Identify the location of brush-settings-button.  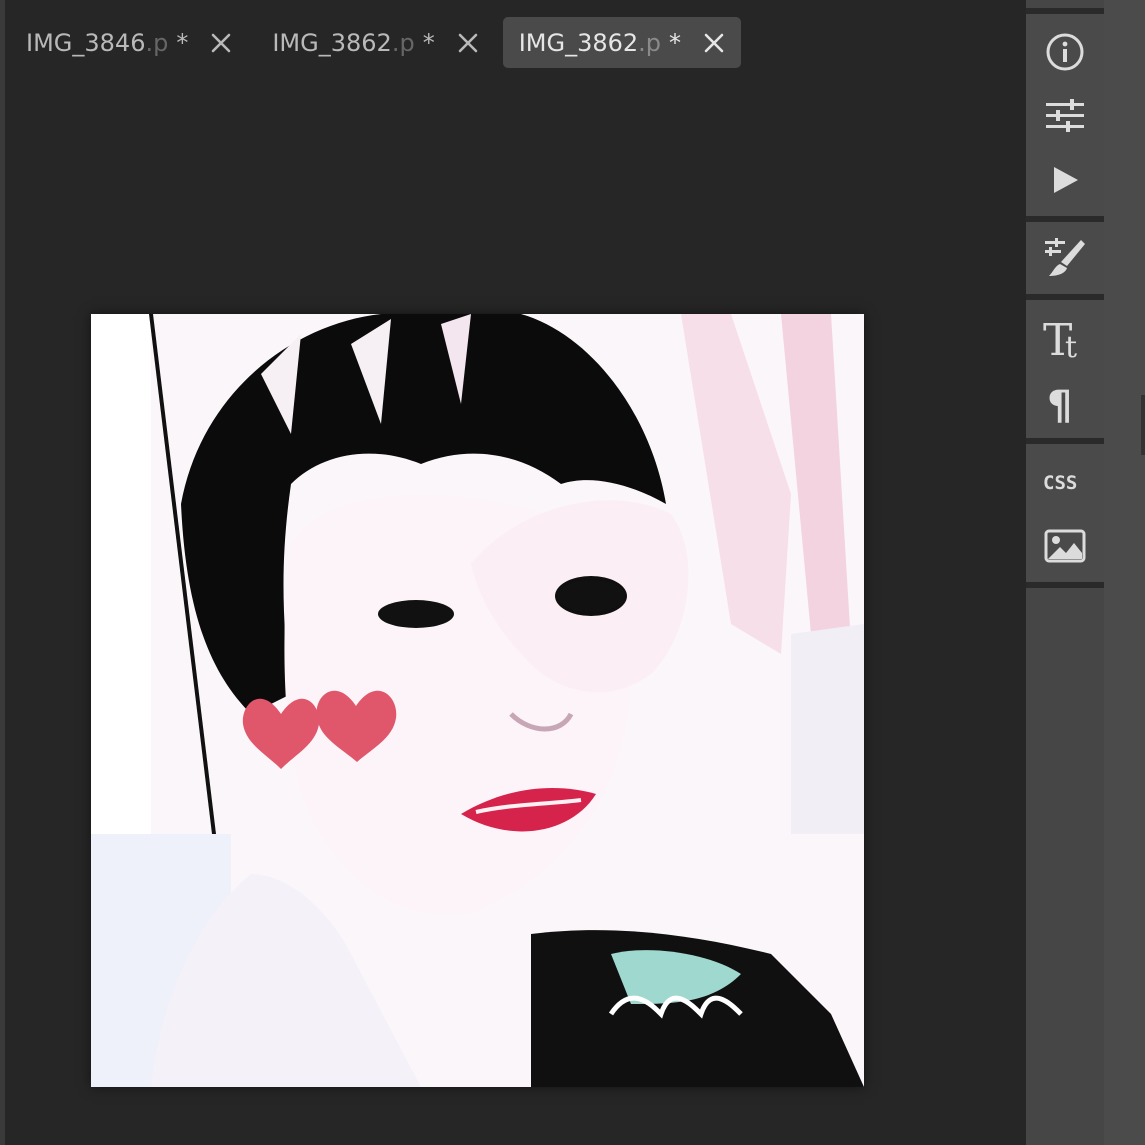
(1065, 258).